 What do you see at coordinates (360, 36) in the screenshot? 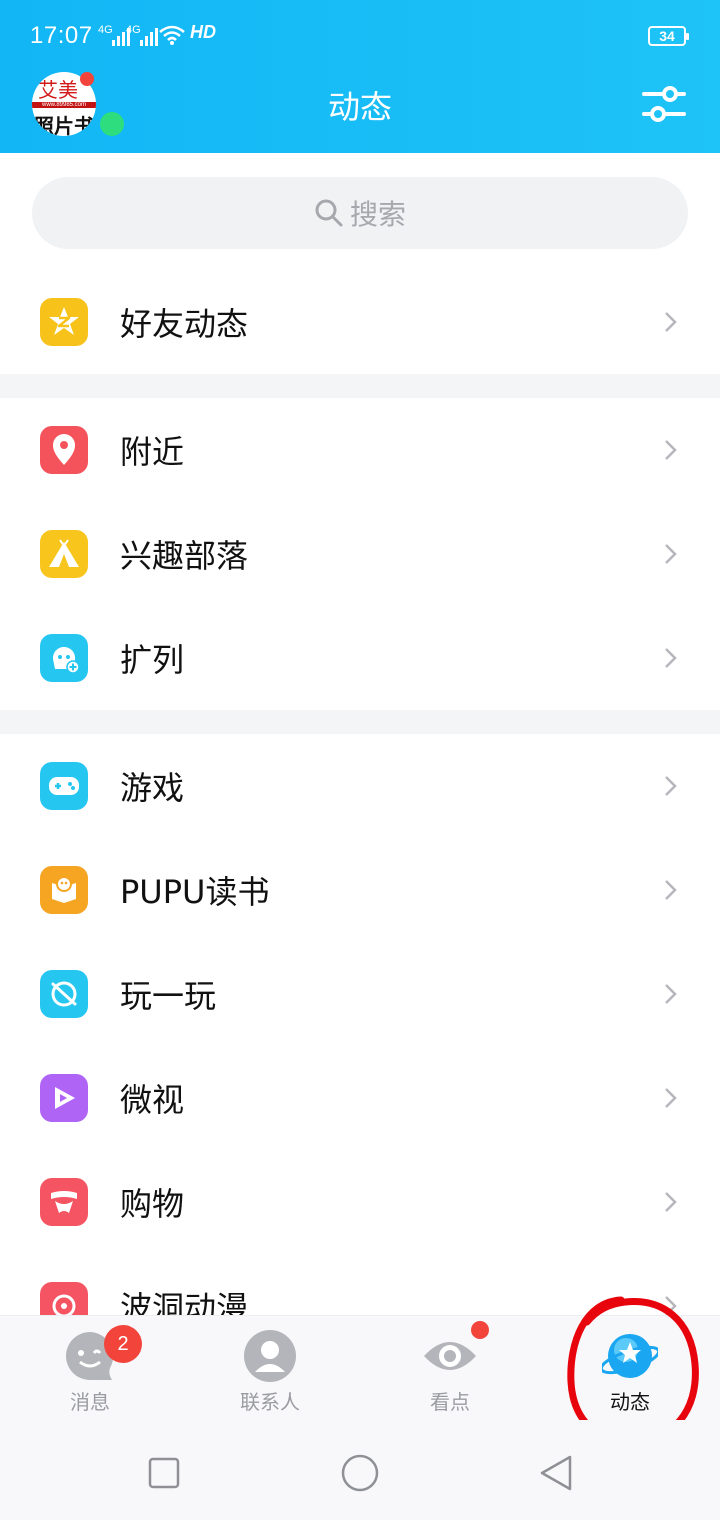
I see `status-bar: 17:07 4G 4G HD 34` at bounding box center [360, 36].